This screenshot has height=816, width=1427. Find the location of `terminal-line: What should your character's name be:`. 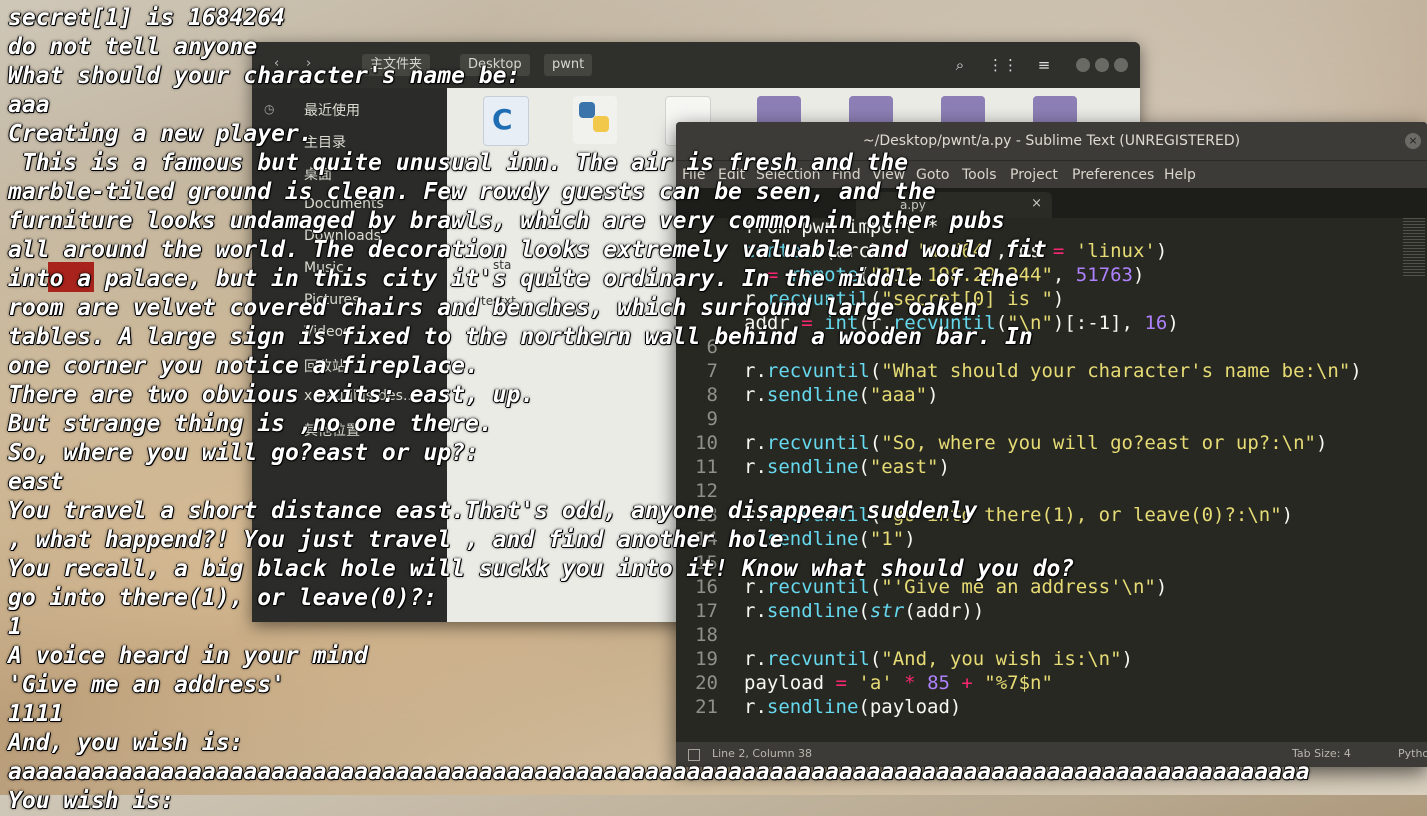

terminal-line: What should your character's name be: is located at coordinates (264, 76).